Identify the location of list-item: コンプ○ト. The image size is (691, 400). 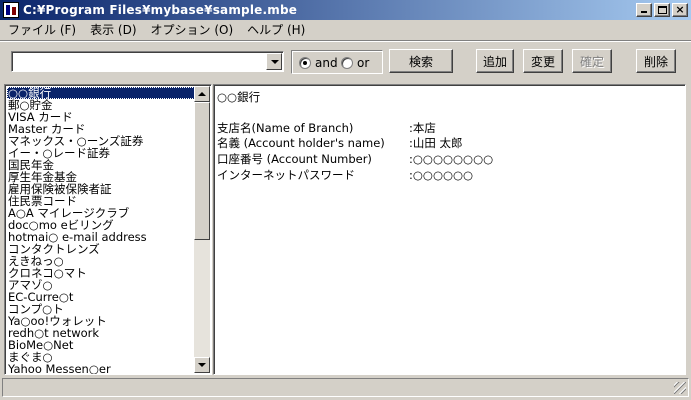
(101, 309).